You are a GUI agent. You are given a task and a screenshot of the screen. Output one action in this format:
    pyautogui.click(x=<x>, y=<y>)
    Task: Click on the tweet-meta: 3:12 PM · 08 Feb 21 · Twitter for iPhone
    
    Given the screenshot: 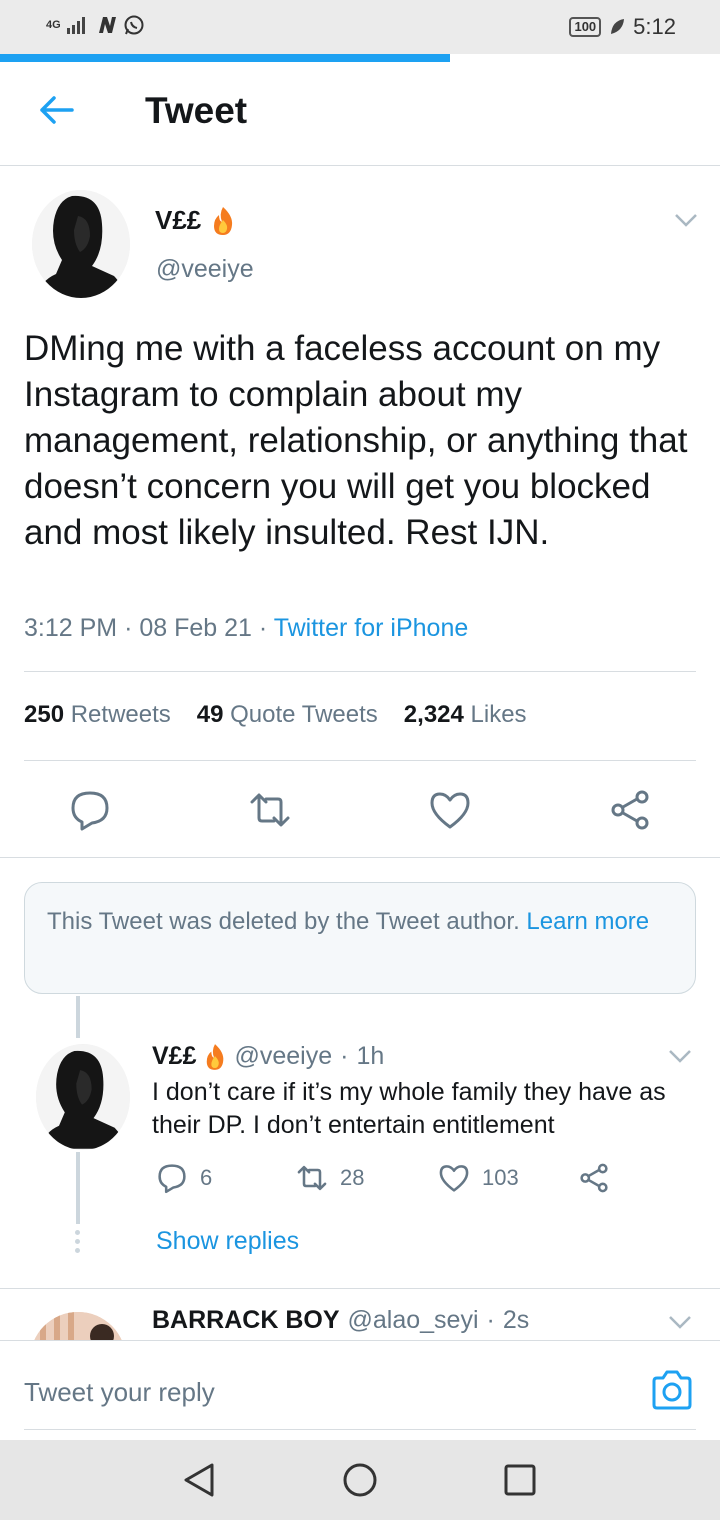 What is the action you would take?
    pyautogui.click(x=246, y=628)
    